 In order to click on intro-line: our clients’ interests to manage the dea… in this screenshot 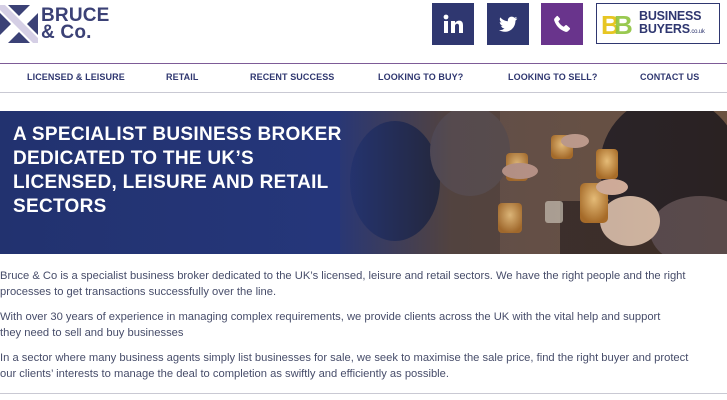, I will do `click(224, 374)`.